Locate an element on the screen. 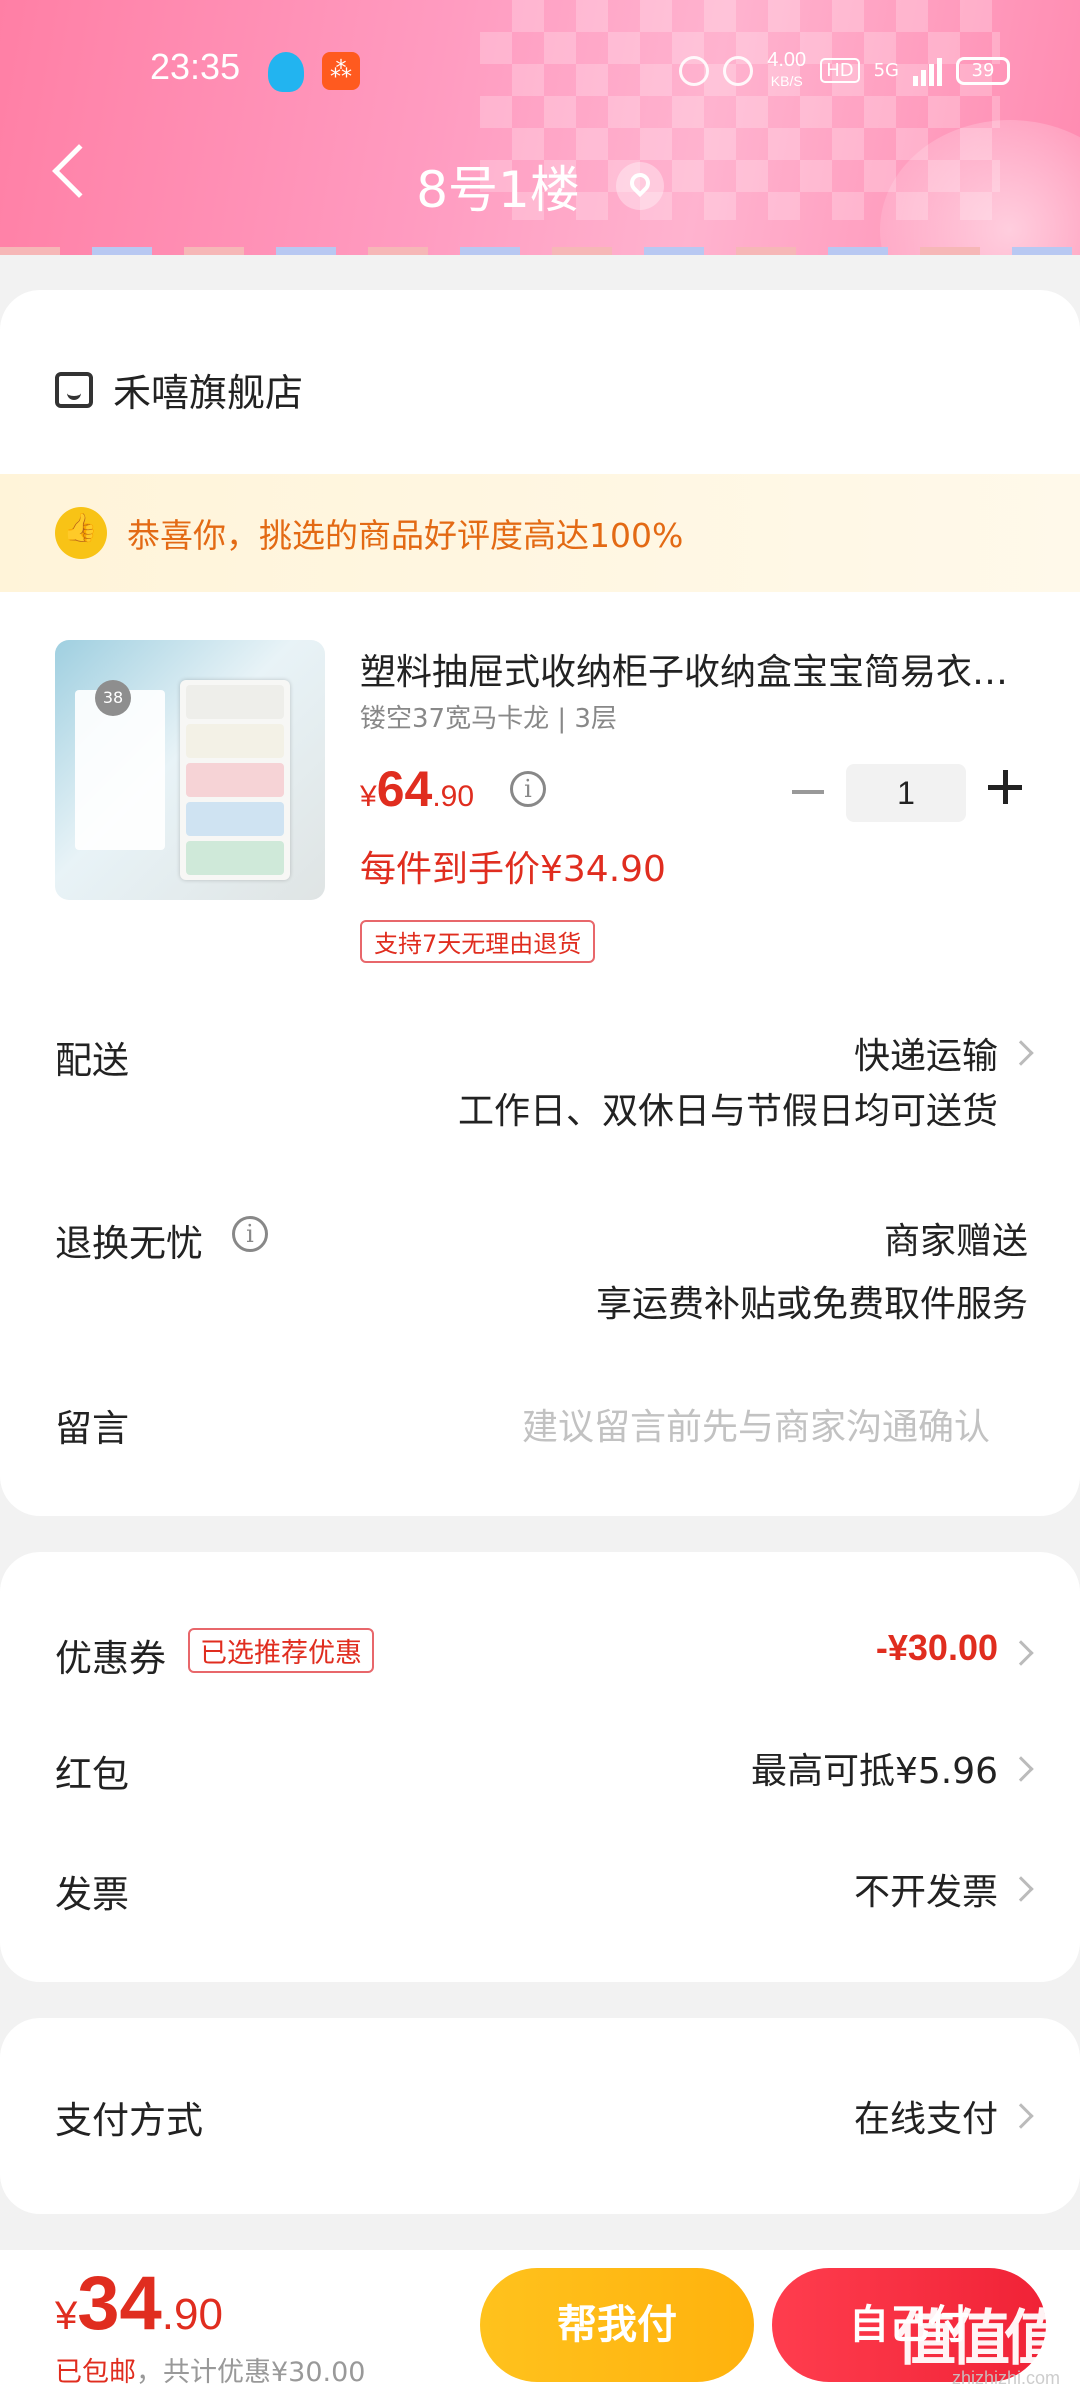 Image resolution: width=1080 pixels, height=2400 pixels. help-me-pay-button: 帮我付 is located at coordinates (617, 2325).